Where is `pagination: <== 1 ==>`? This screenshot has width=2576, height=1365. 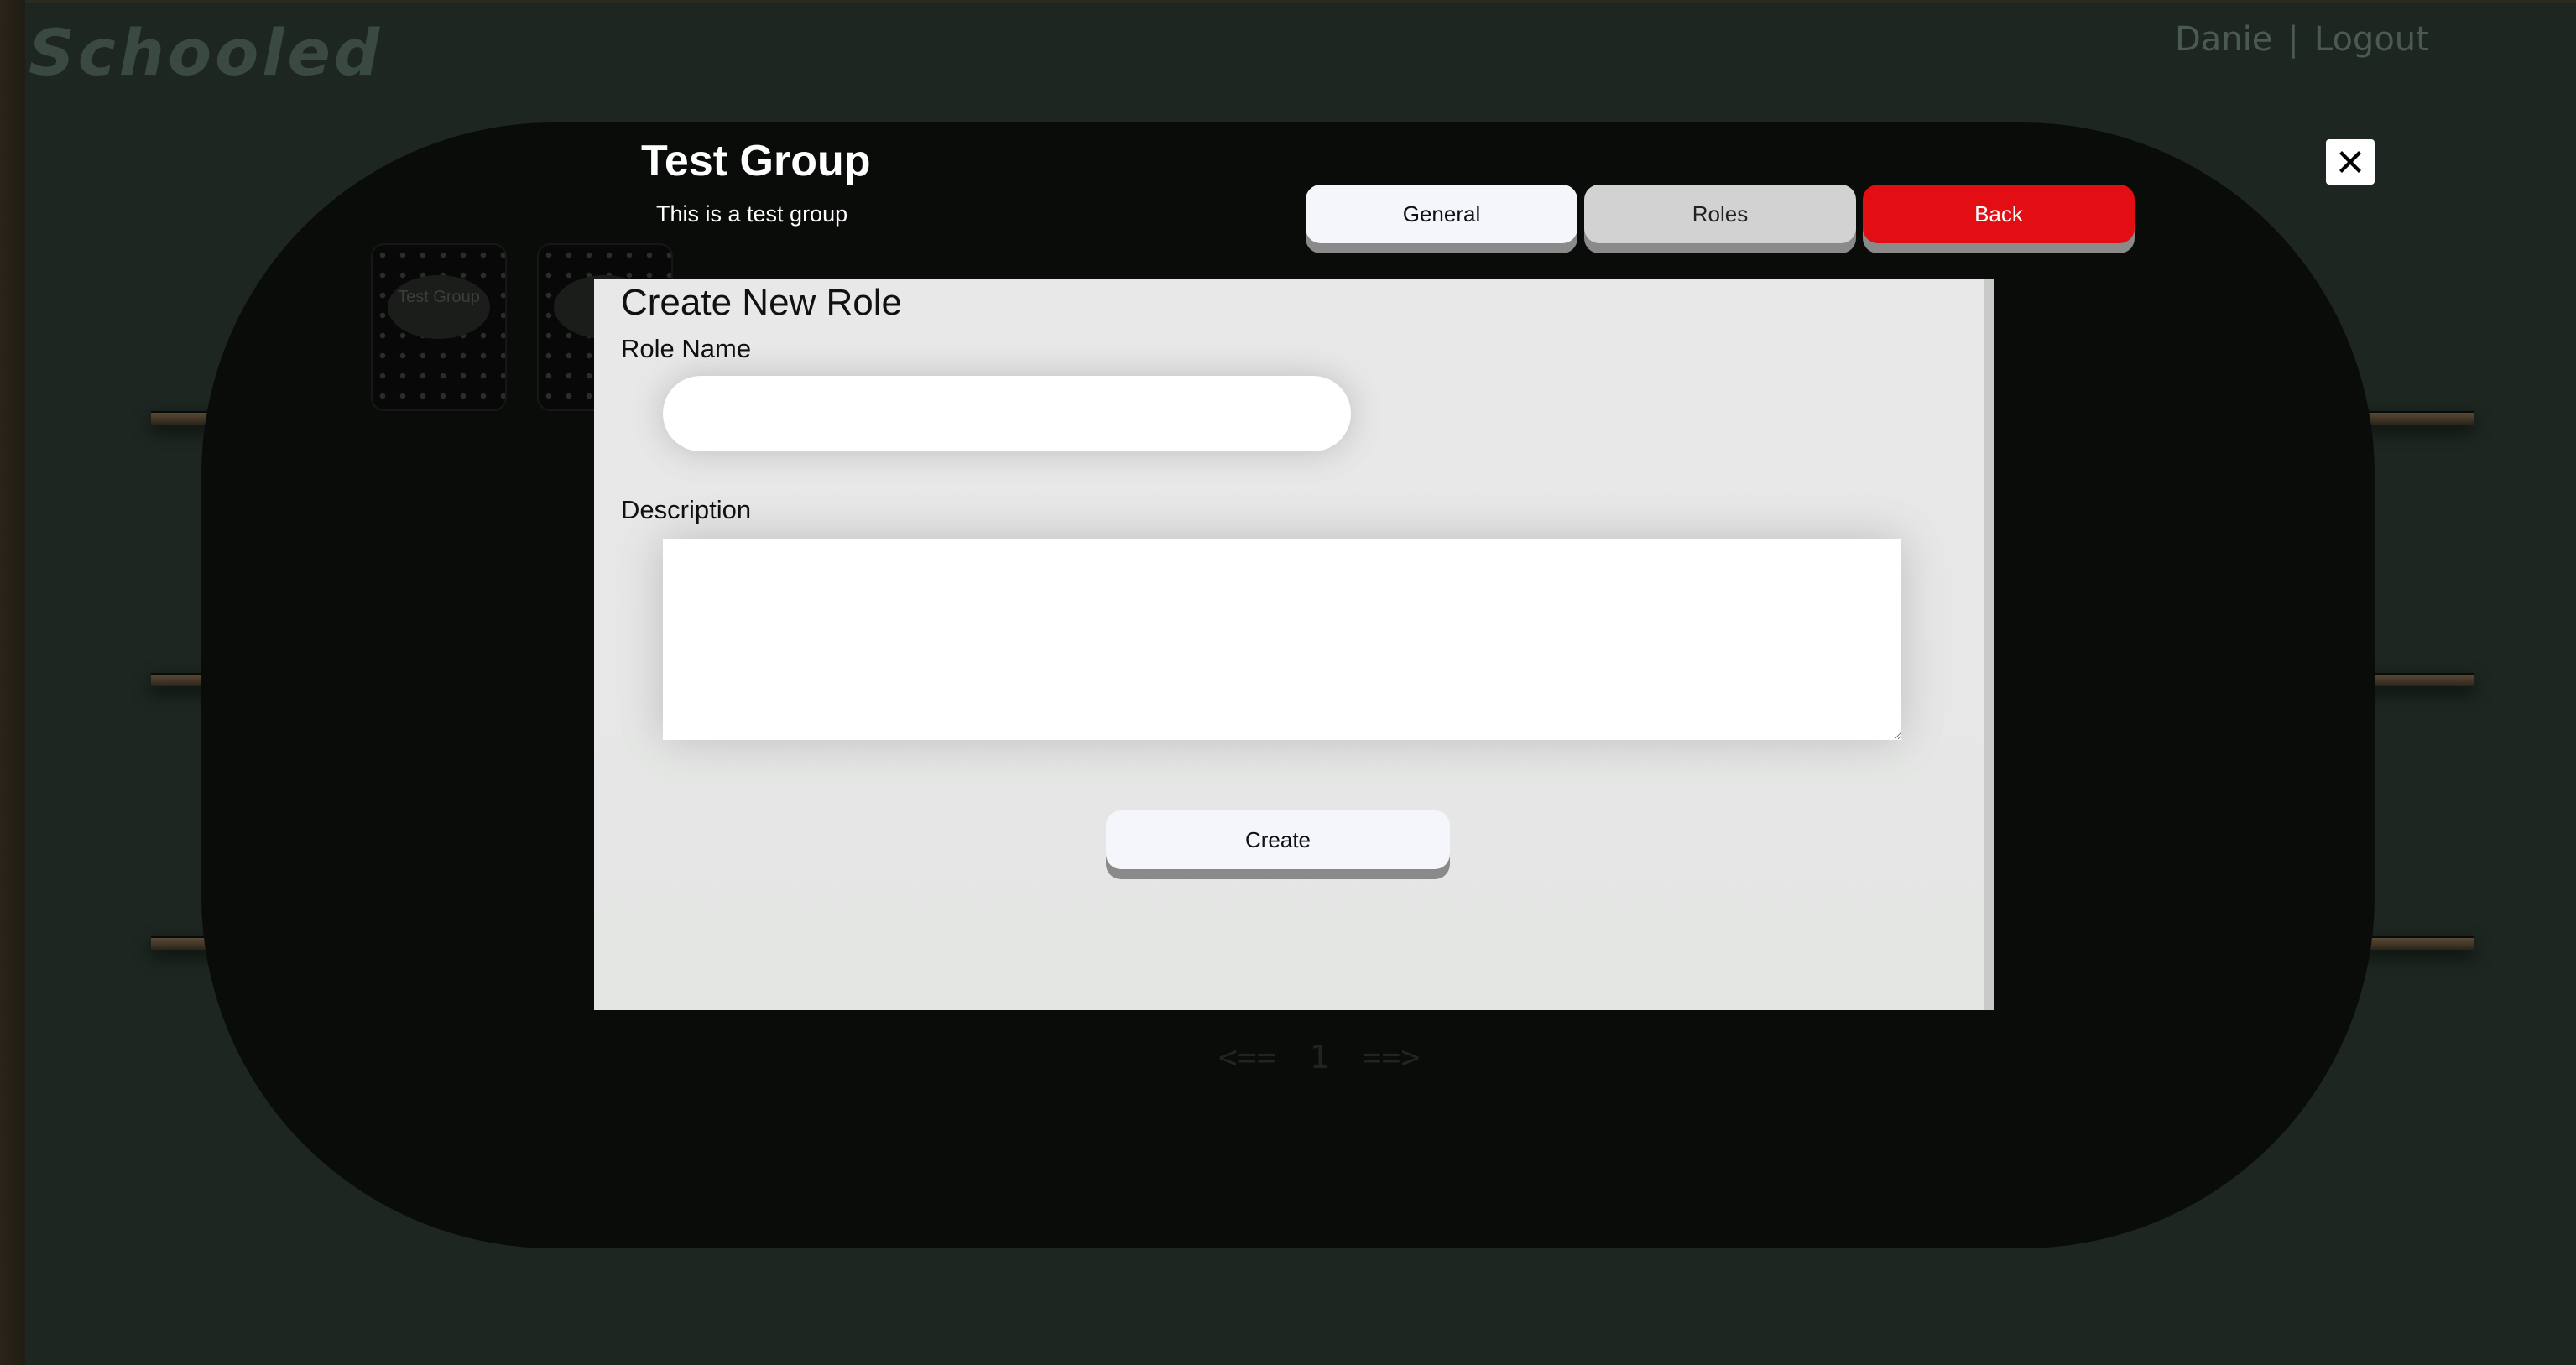 pagination: <== 1 ==> is located at coordinates (1319, 1057).